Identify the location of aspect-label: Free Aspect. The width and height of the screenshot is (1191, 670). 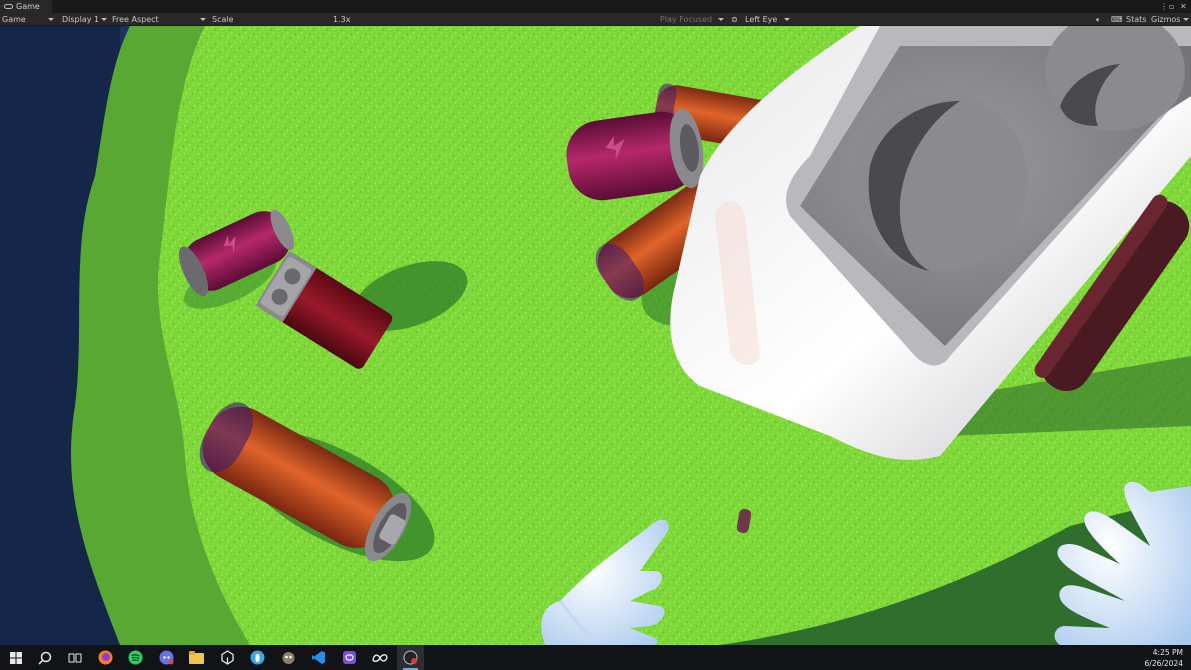
(135, 19).